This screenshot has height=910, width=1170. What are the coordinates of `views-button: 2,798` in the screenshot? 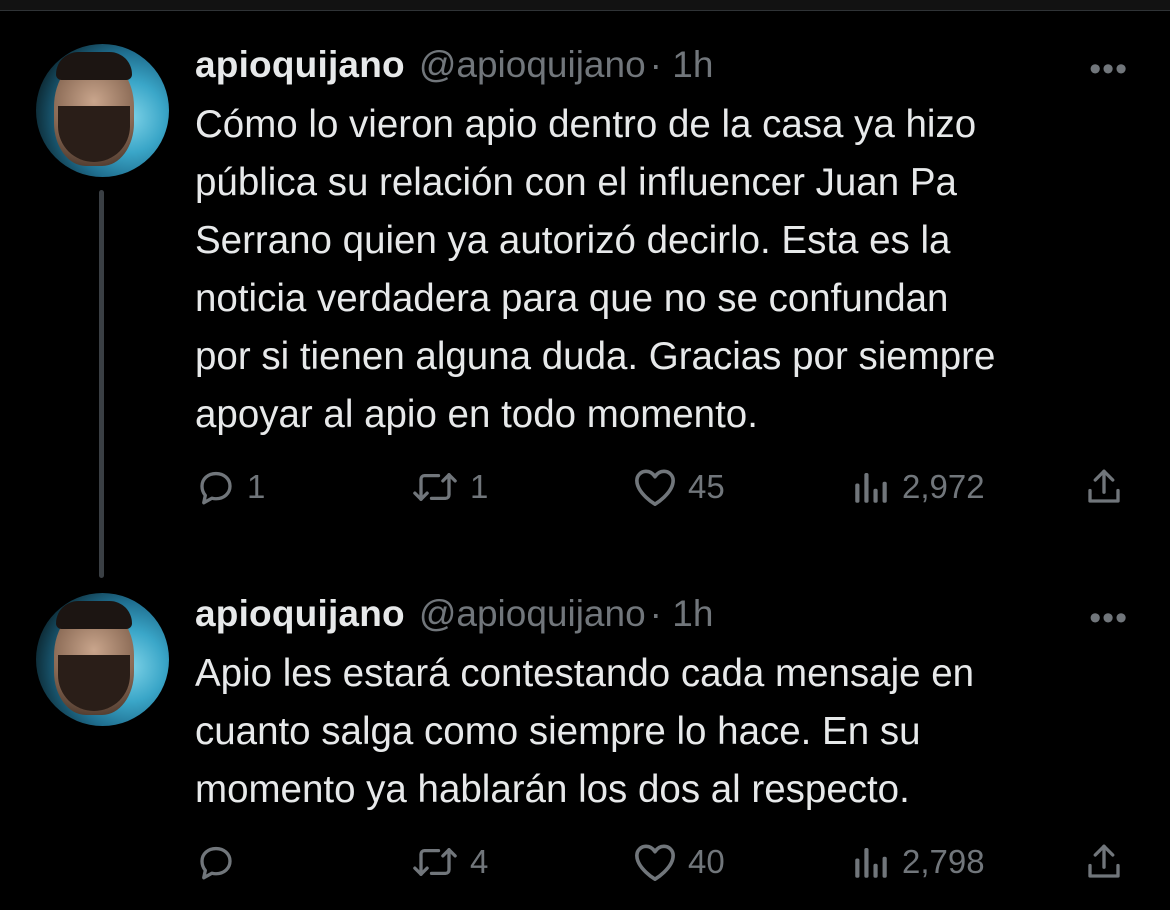 It's located at (917, 862).